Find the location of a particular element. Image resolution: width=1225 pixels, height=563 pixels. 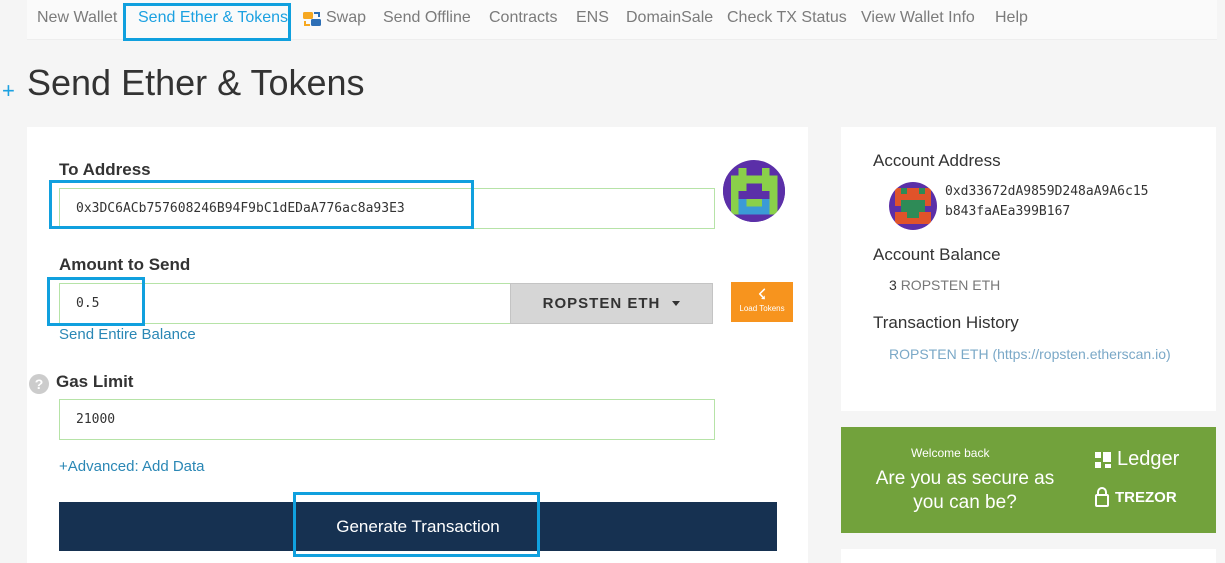

currency-dropdown: ROPSTEN ETH is located at coordinates (611, 303).